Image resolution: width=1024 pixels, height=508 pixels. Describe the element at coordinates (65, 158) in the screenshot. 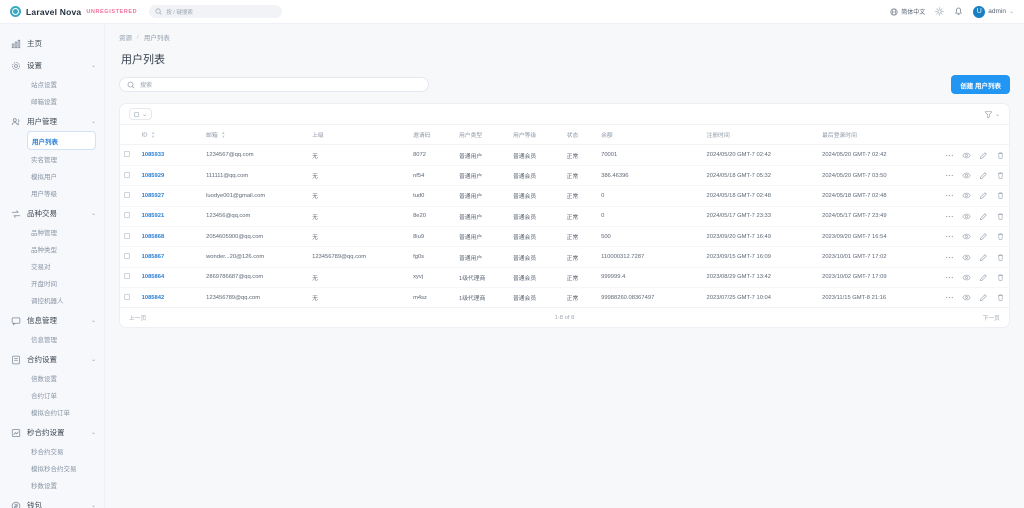

I see `sidebar-item-realname-management: 实名管理` at that location.